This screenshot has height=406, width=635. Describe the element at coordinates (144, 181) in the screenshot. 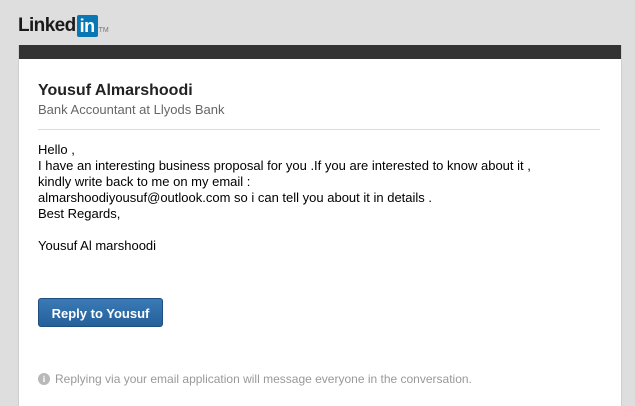

I see `message-line: kindly write back to me on my email :` at that location.